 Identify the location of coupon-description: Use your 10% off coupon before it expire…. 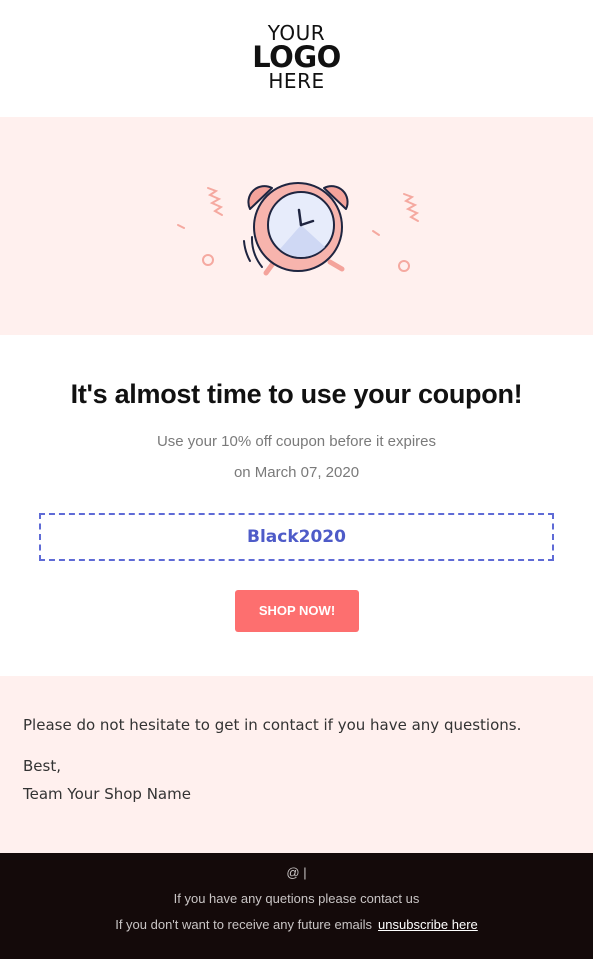
(296, 441).